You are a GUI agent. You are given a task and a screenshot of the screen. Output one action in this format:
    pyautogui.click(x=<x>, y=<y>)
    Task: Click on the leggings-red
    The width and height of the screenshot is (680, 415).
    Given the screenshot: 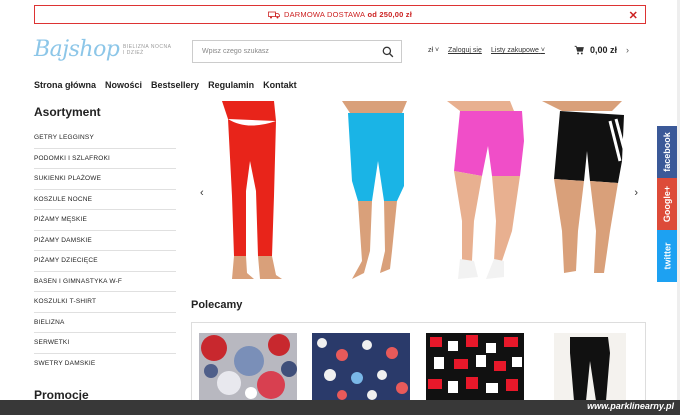 What is the action you would take?
    pyautogui.click(x=252, y=190)
    